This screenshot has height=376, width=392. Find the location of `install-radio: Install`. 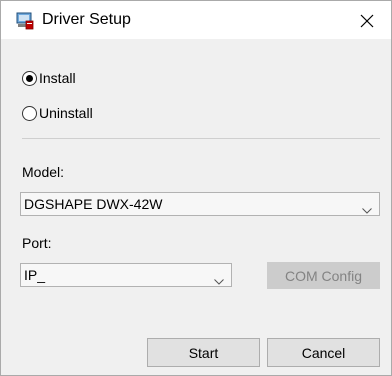

install-radio: Install is located at coordinates (49, 78).